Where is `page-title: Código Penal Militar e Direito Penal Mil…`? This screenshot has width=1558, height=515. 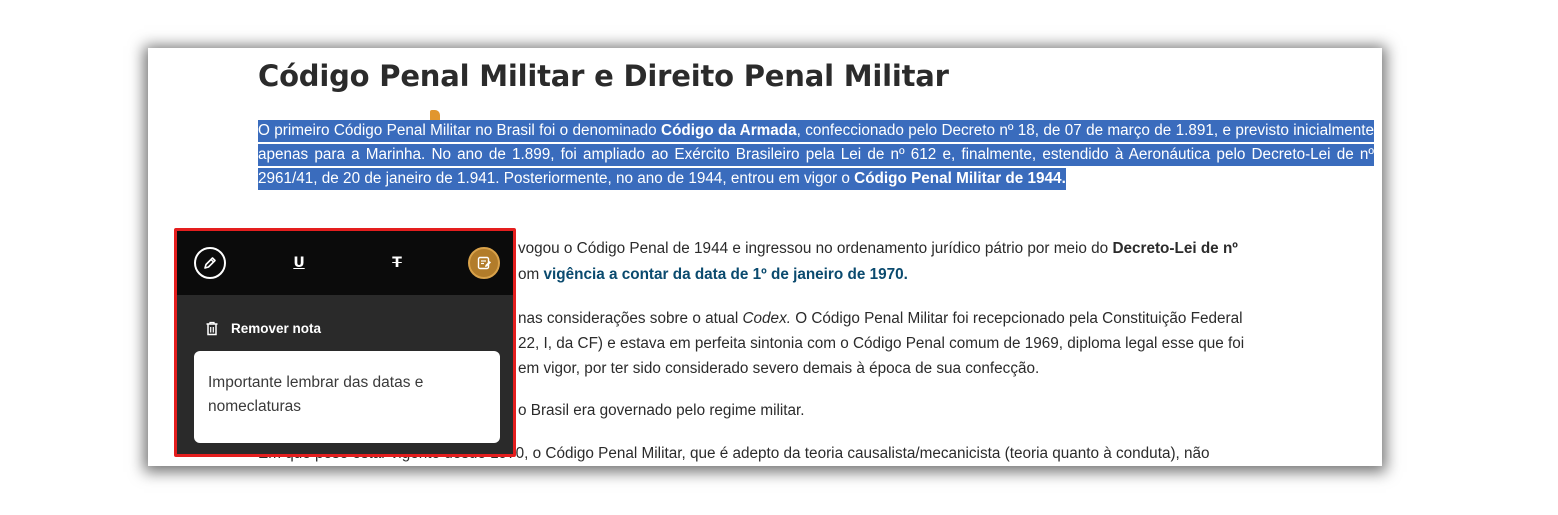
page-title: Código Penal Militar e Direito Penal Mil… is located at coordinates (603, 76).